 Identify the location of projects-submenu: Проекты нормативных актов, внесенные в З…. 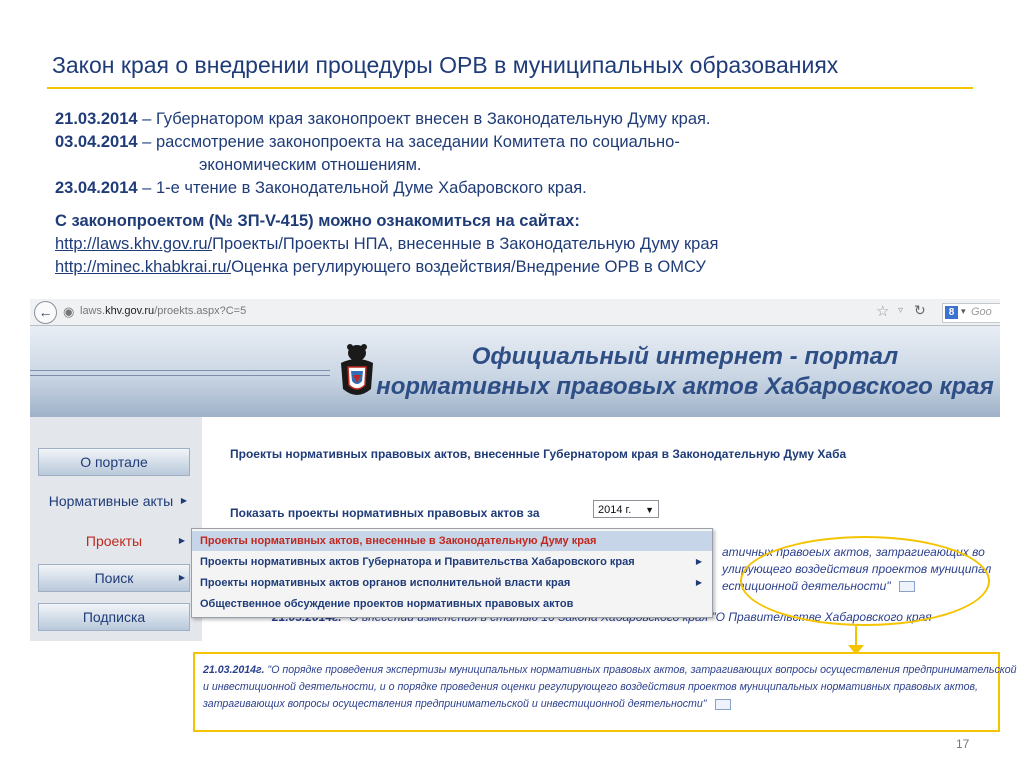
(452, 573).